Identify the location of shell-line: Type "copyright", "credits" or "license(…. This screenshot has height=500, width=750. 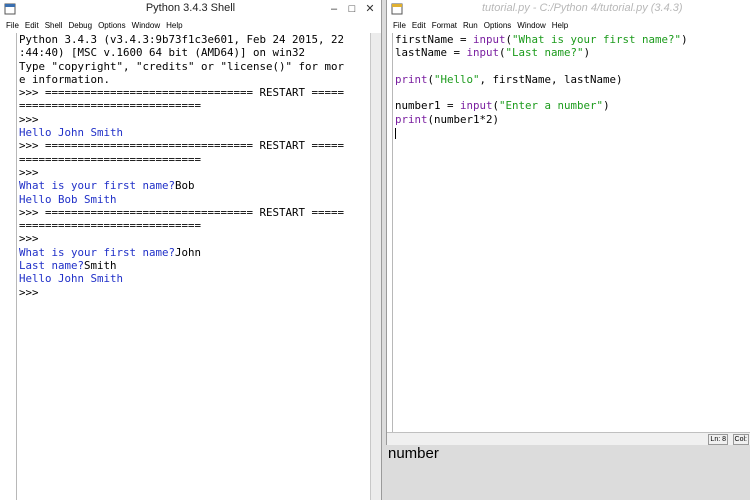
(195, 66).